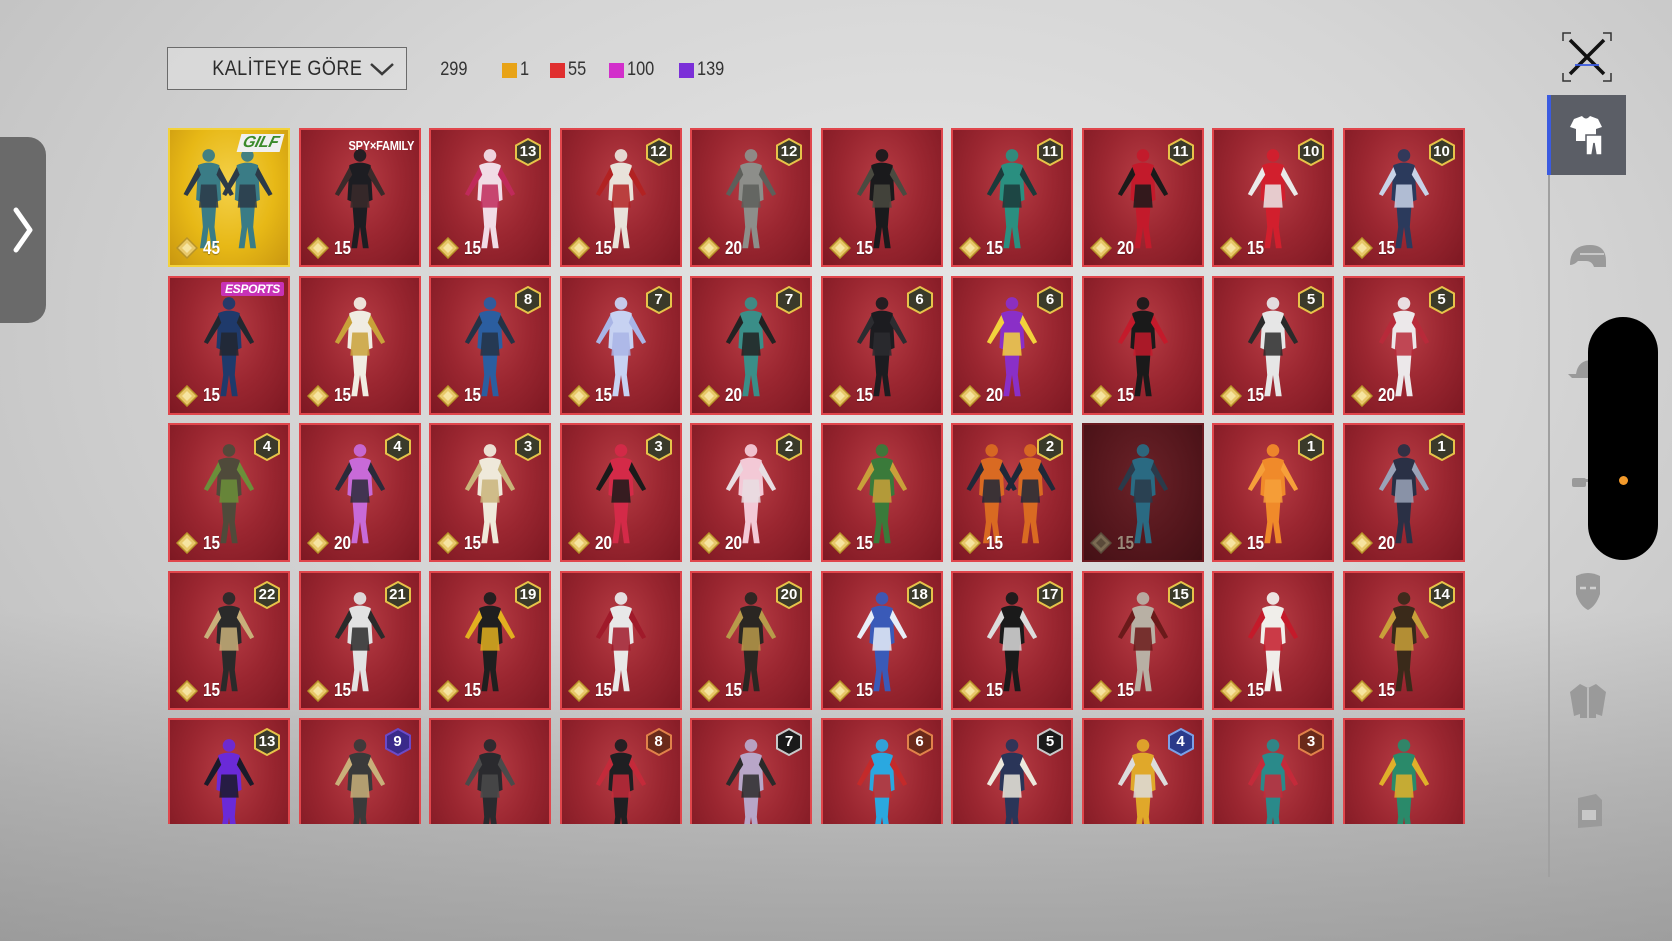  What do you see at coordinates (1142, 640) in the screenshot?
I see `outfit-card: 15 15` at bounding box center [1142, 640].